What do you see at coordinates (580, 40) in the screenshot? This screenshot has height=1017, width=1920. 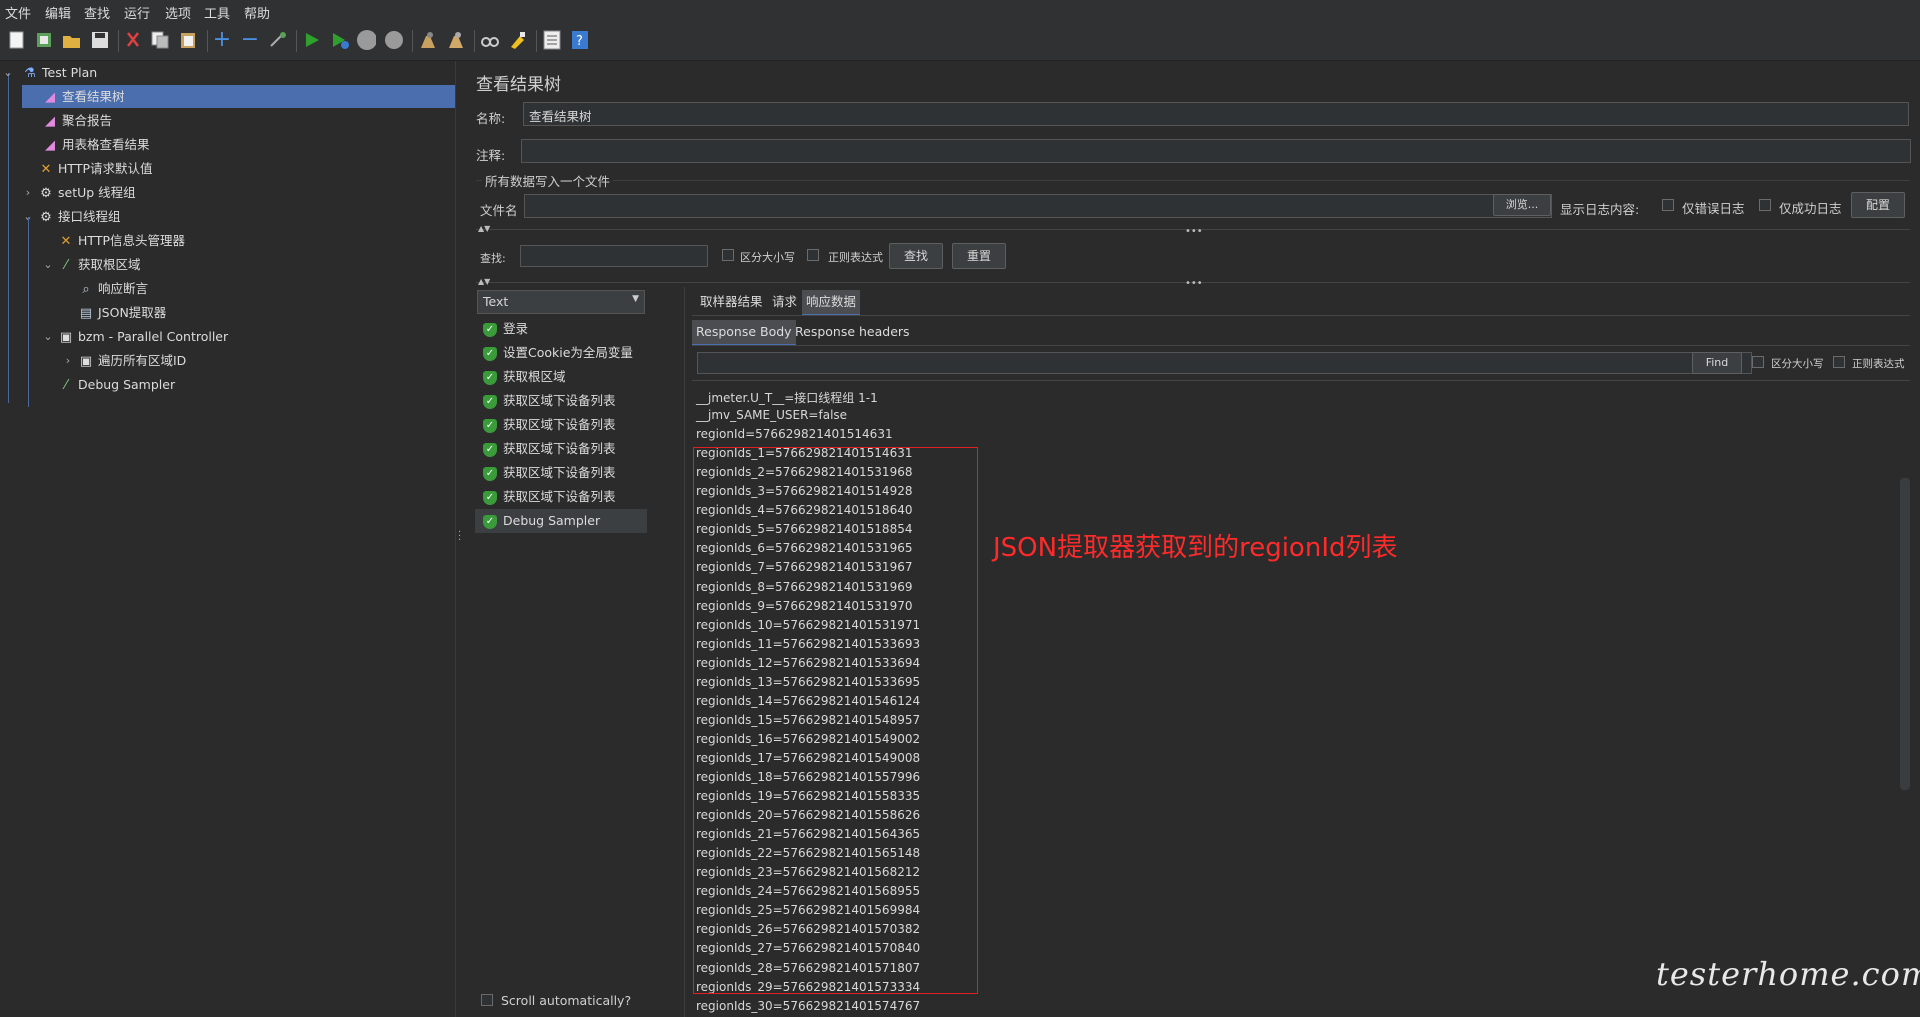 I see `help-icon: ?` at bounding box center [580, 40].